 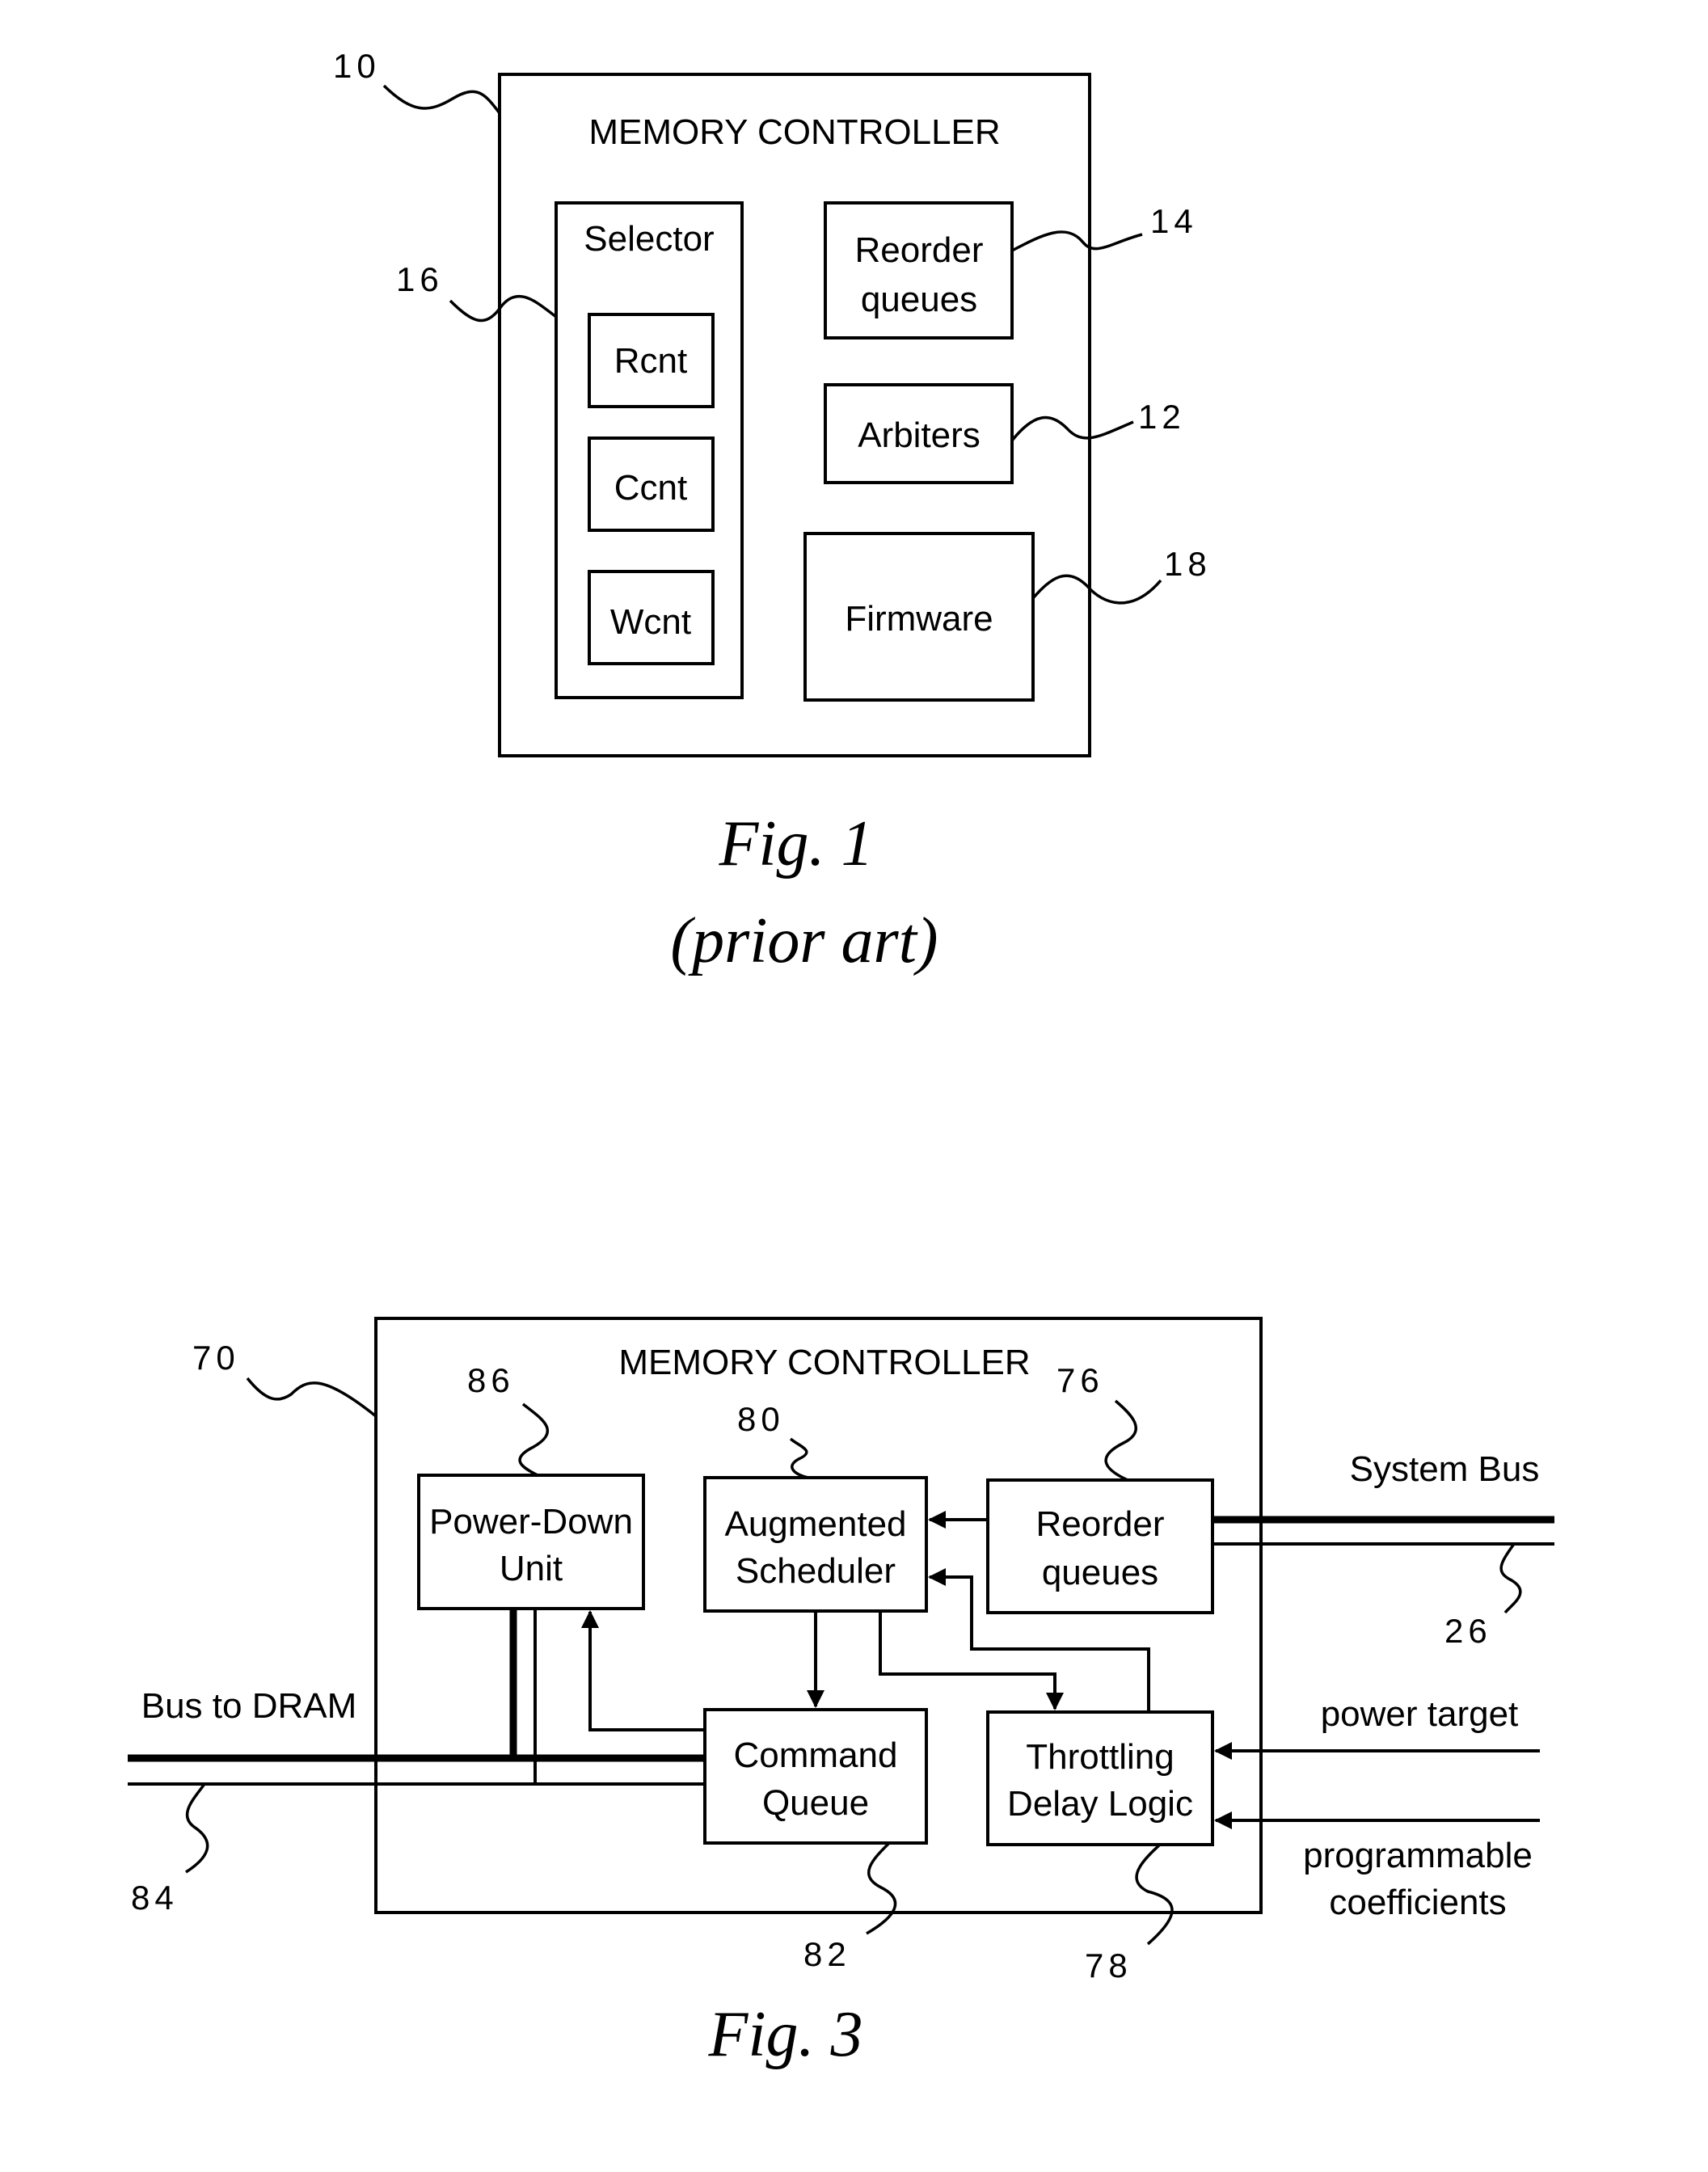 What do you see at coordinates (1100, 1778) in the screenshot?
I see `throttling-delay-logic-box` at bounding box center [1100, 1778].